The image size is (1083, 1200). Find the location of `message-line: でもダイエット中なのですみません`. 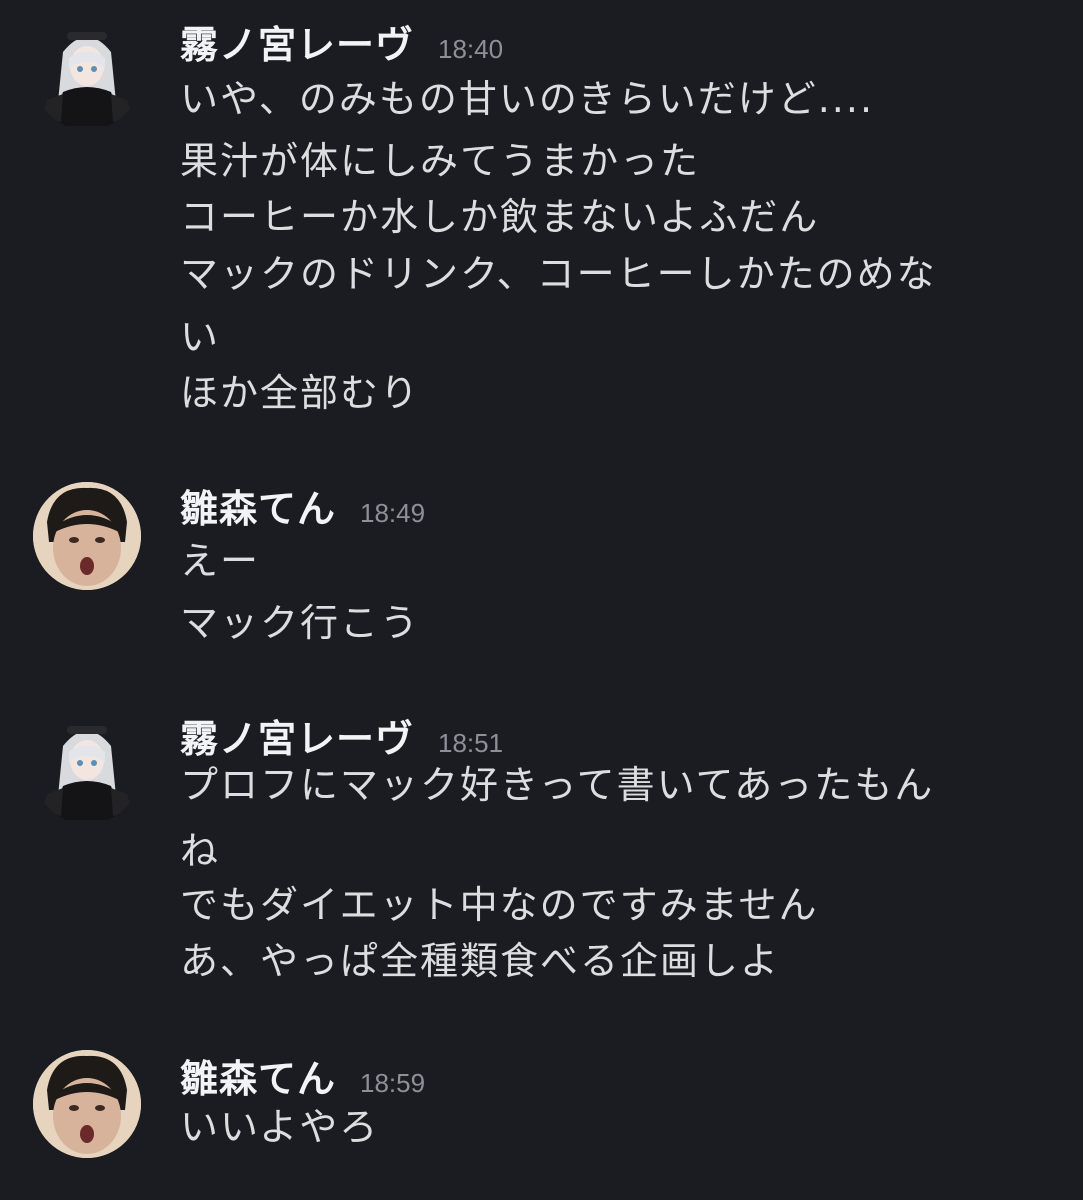

message-line: でもダイエット中なのですみません is located at coordinates (499, 905).